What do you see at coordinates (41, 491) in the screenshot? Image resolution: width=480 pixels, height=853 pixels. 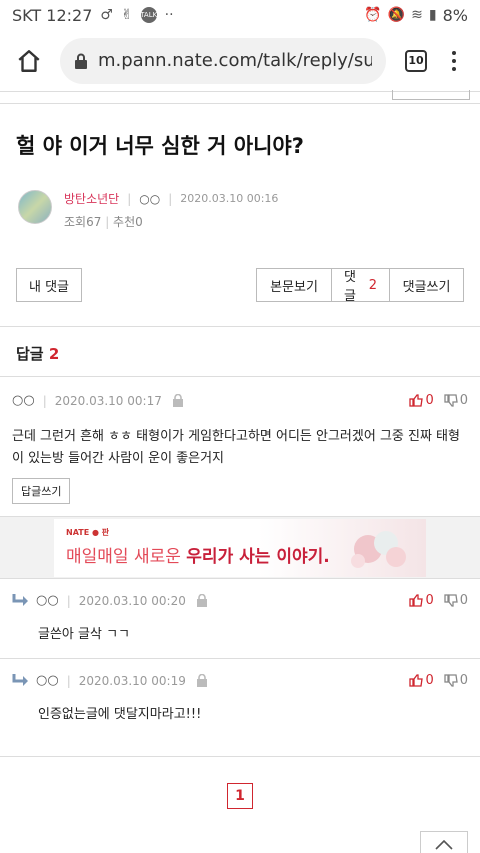 I see `reply-write-button: 답글쓰기` at bounding box center [41, 491].